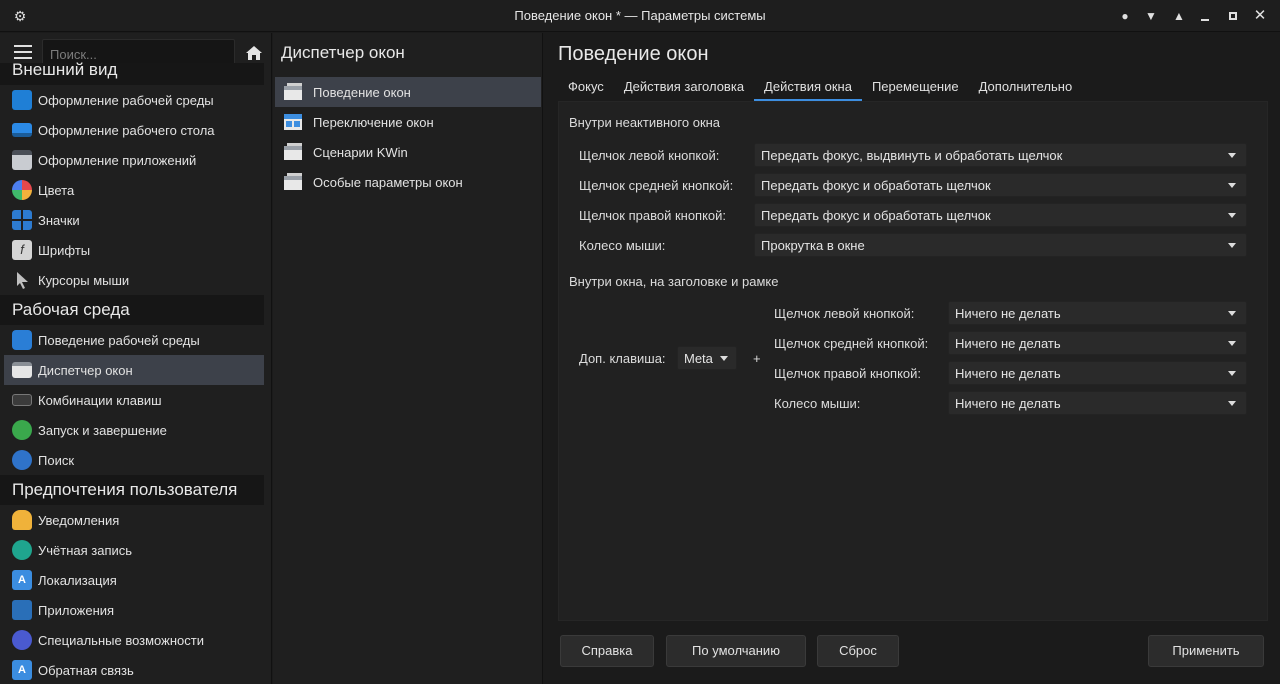 The height and width of the screenshot is (684, 1280). Describe the element at coordinates (134, 280) in the screenshot. I see `sidebar-item-cursor: Курсоры мыши` at that location.